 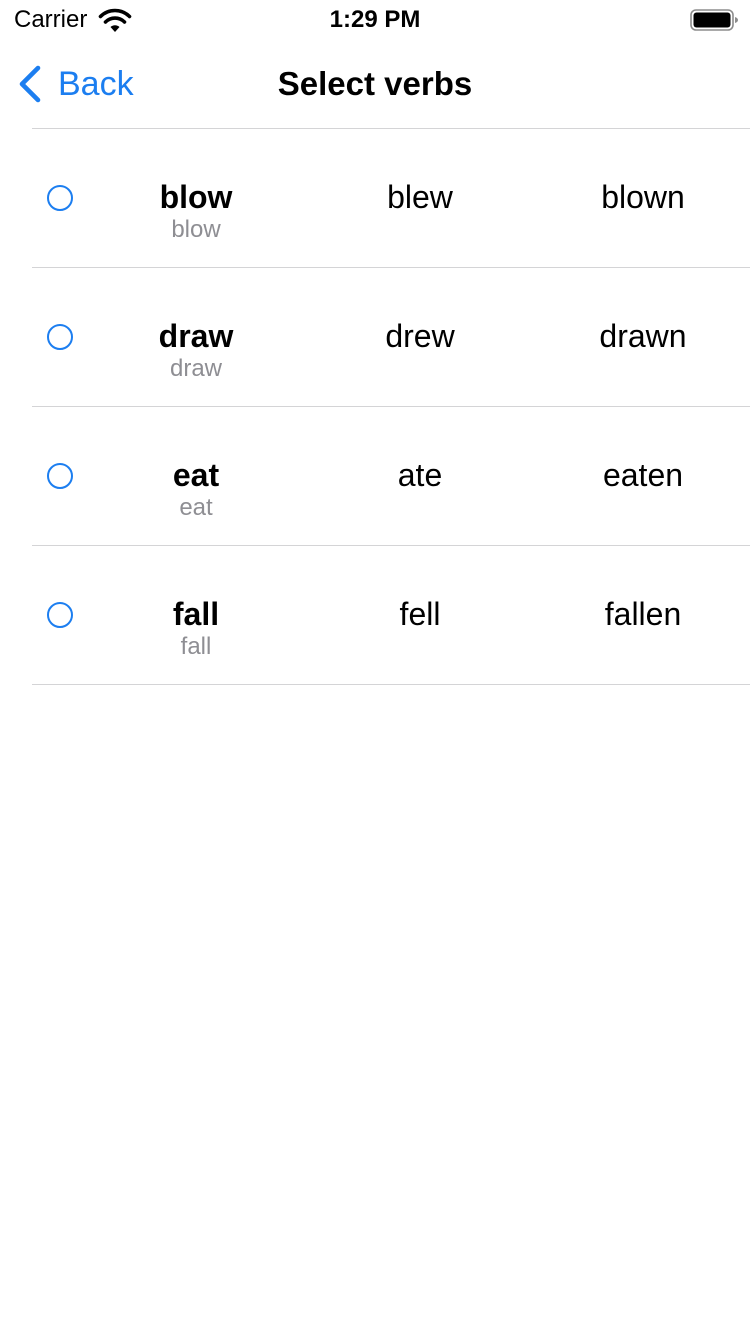 I want to click on participle-form: drawn, so click(x=643, y=336).